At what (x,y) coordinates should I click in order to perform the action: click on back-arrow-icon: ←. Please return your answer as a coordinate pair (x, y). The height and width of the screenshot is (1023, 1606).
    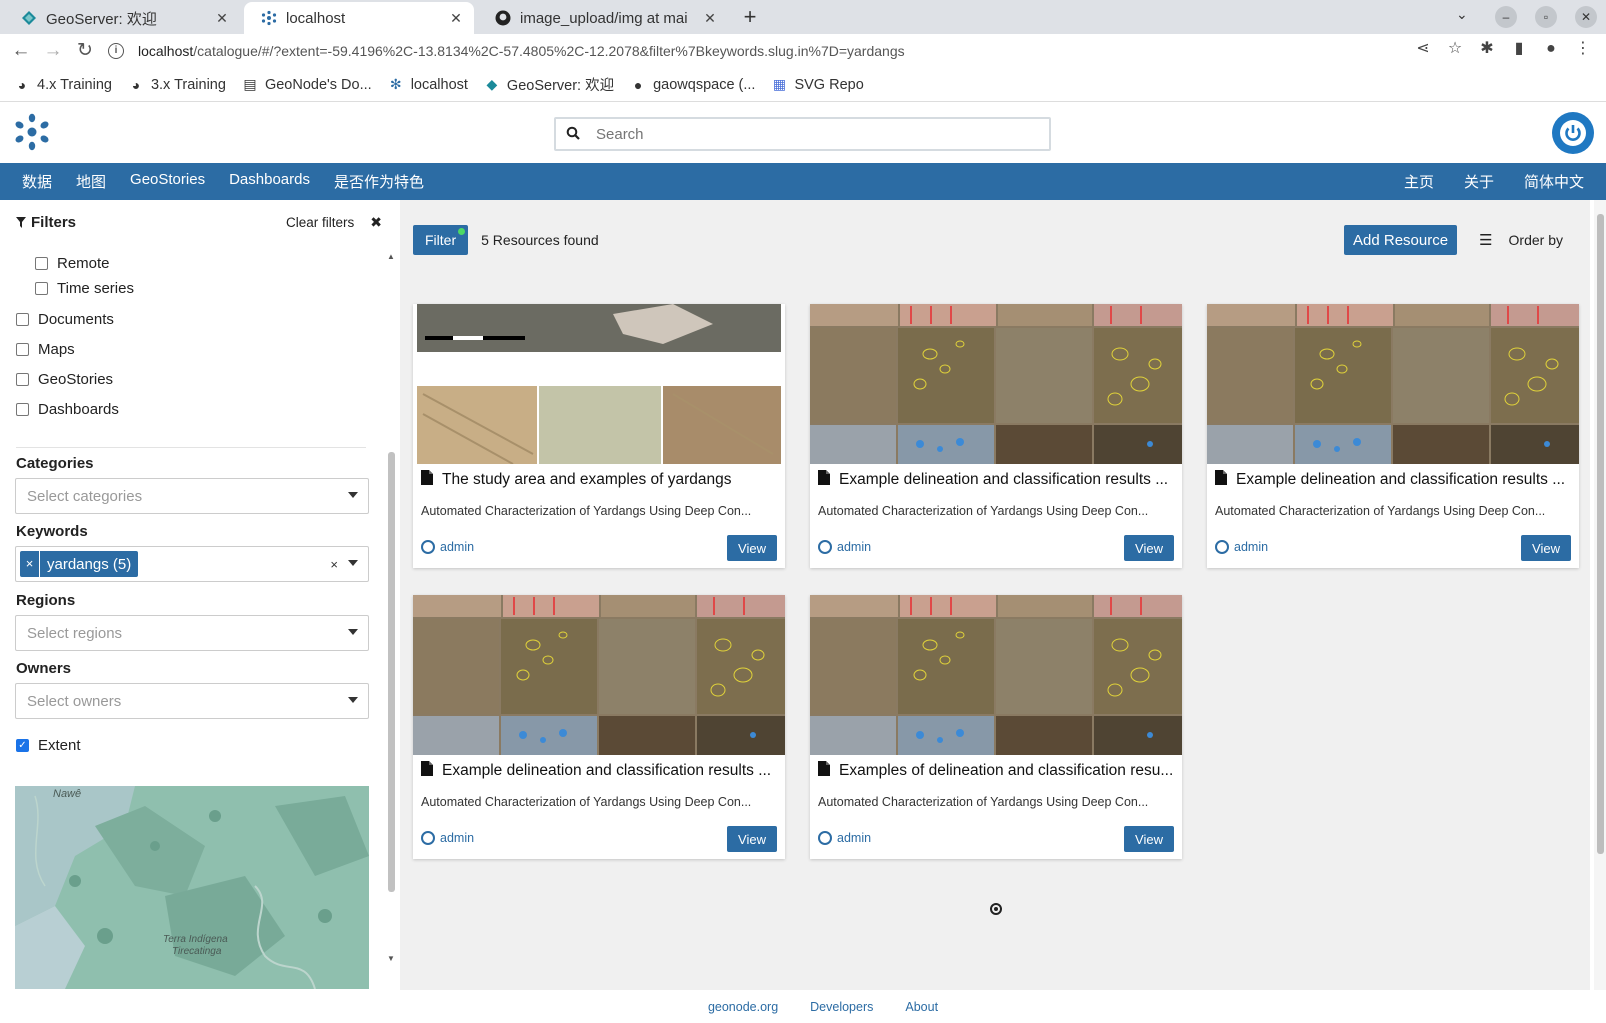
    Looking at the image, I should click on (21, 51).